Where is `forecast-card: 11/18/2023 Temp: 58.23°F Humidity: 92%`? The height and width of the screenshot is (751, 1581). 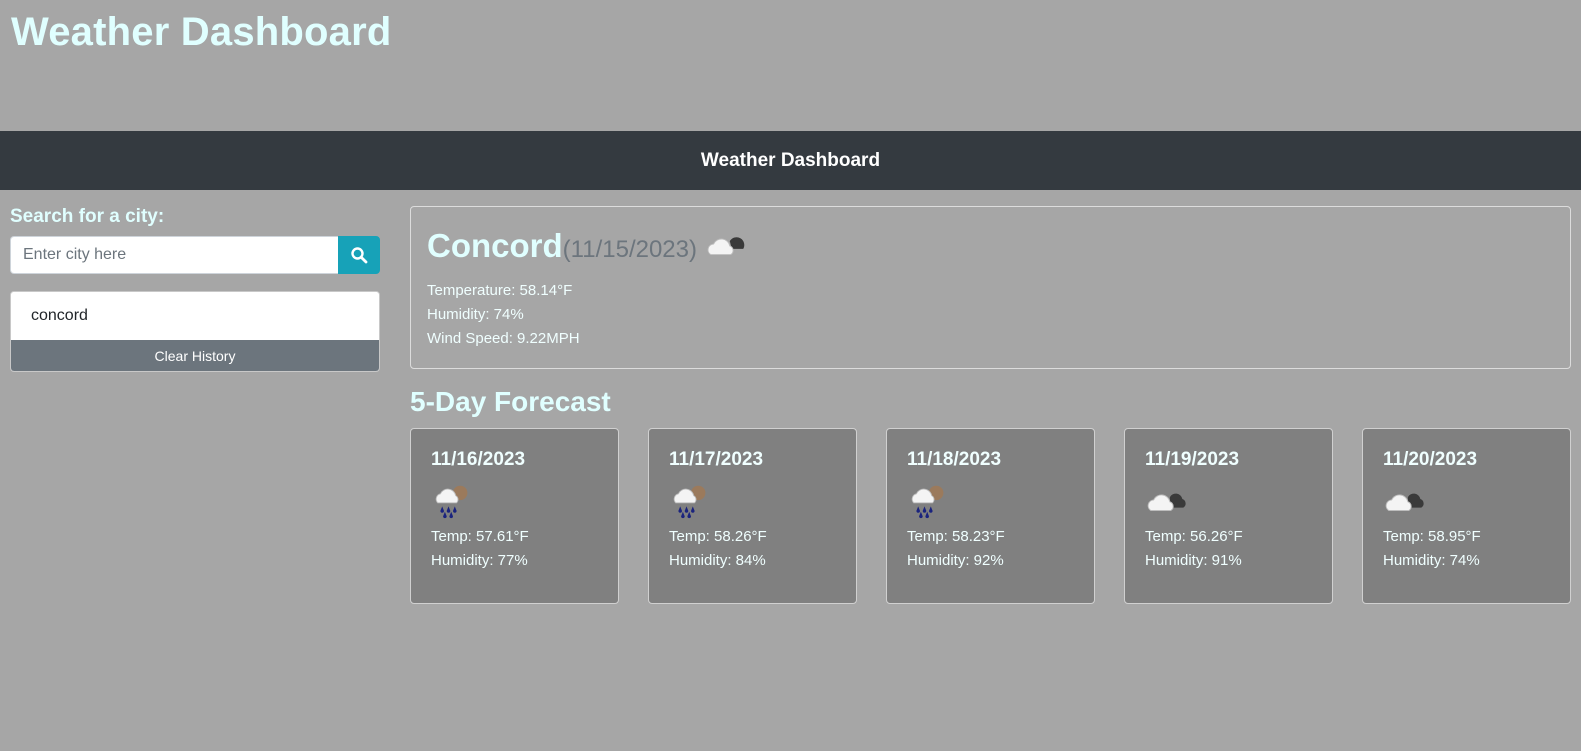 forecast-card: 11/18/2023 Temp: 58.23°F Humidity: 92% is located at coordinates (990, 516).